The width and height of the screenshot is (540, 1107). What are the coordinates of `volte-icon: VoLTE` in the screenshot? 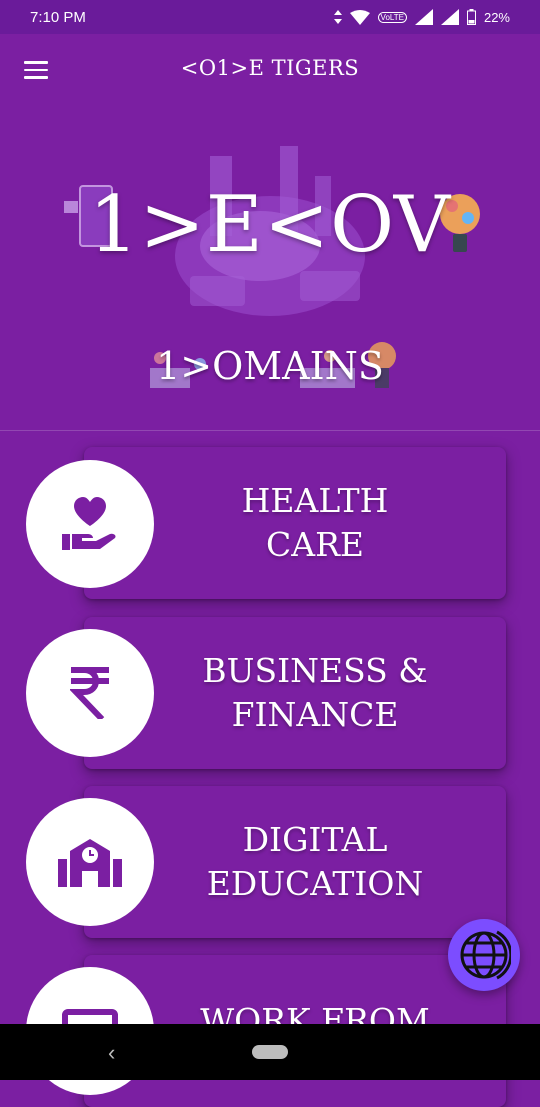 It's located at (392, 17).